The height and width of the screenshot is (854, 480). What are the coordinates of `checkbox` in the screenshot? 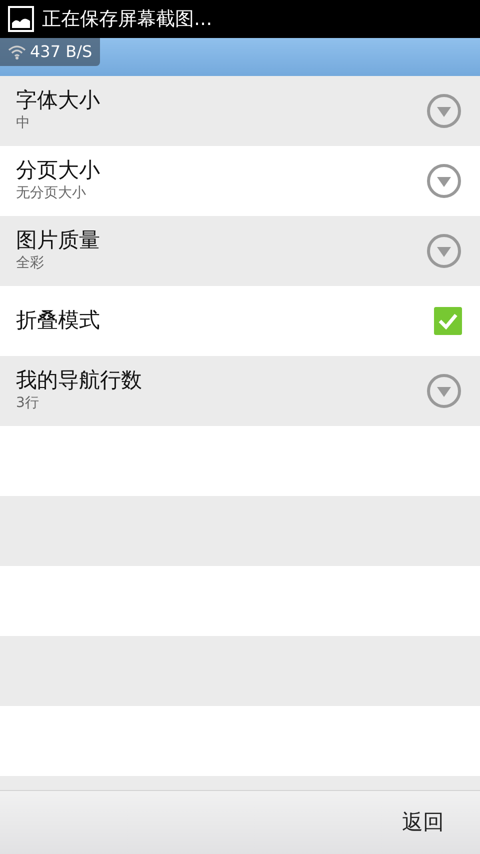 It's located at (448, 321).